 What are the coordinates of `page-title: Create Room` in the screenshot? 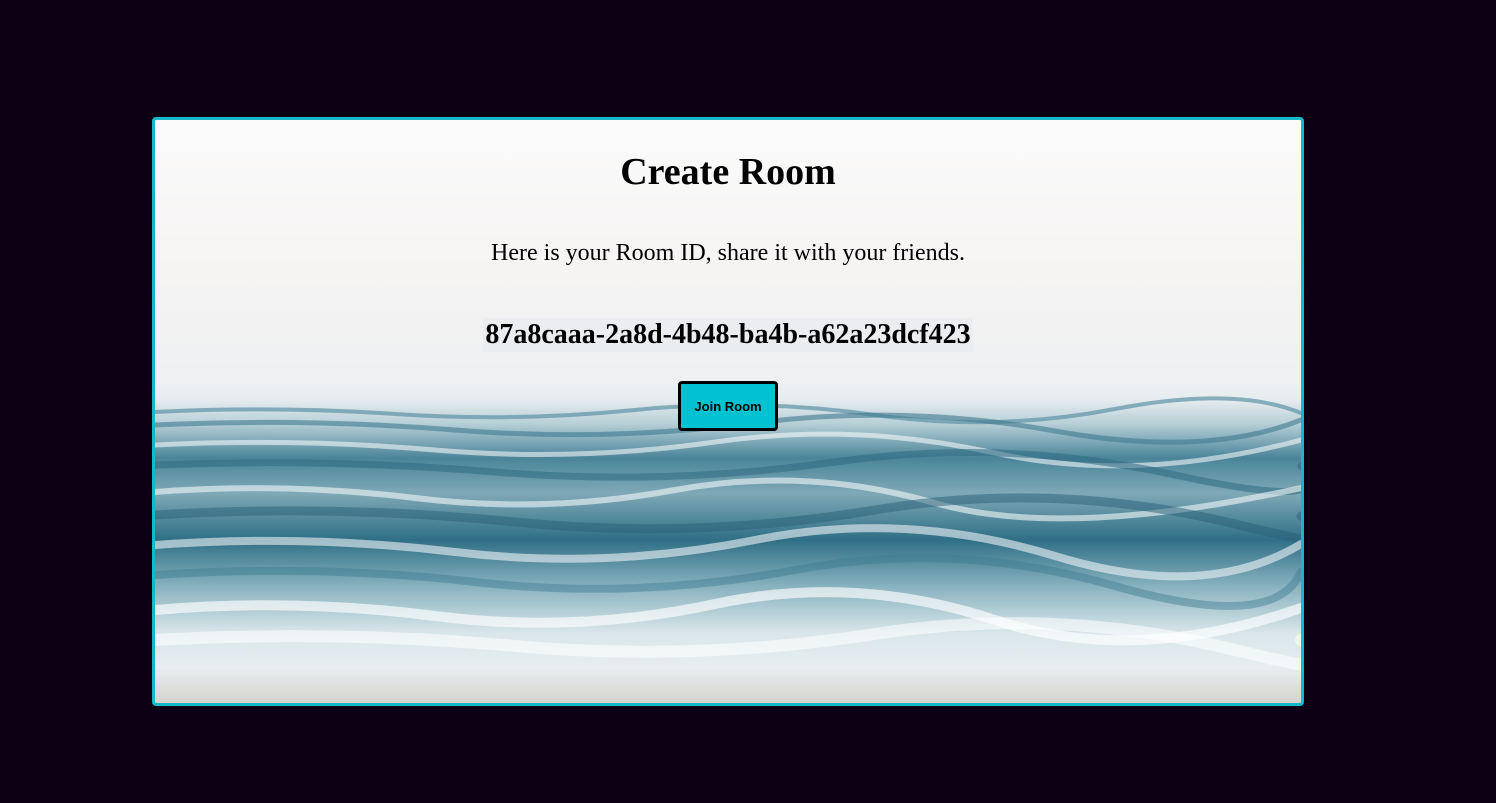 It's located at (728, 172).